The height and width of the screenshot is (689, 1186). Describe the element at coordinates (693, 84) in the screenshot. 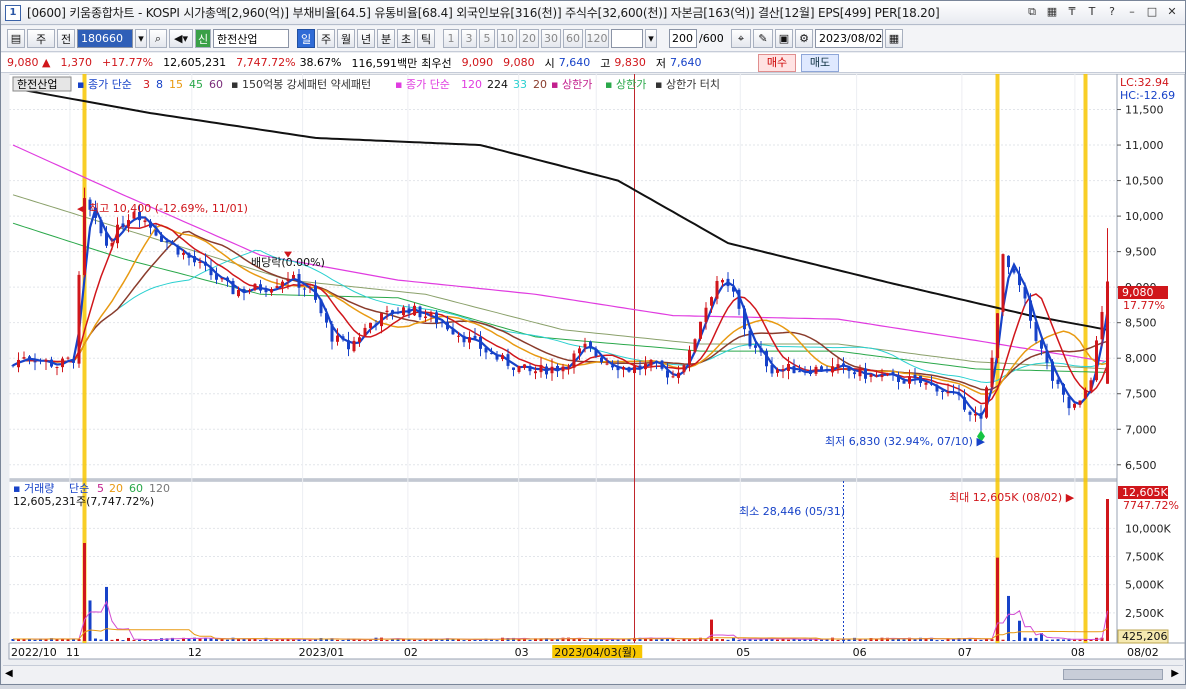

I see `legend-limit-touch-text: 상한가 터치` at that location.